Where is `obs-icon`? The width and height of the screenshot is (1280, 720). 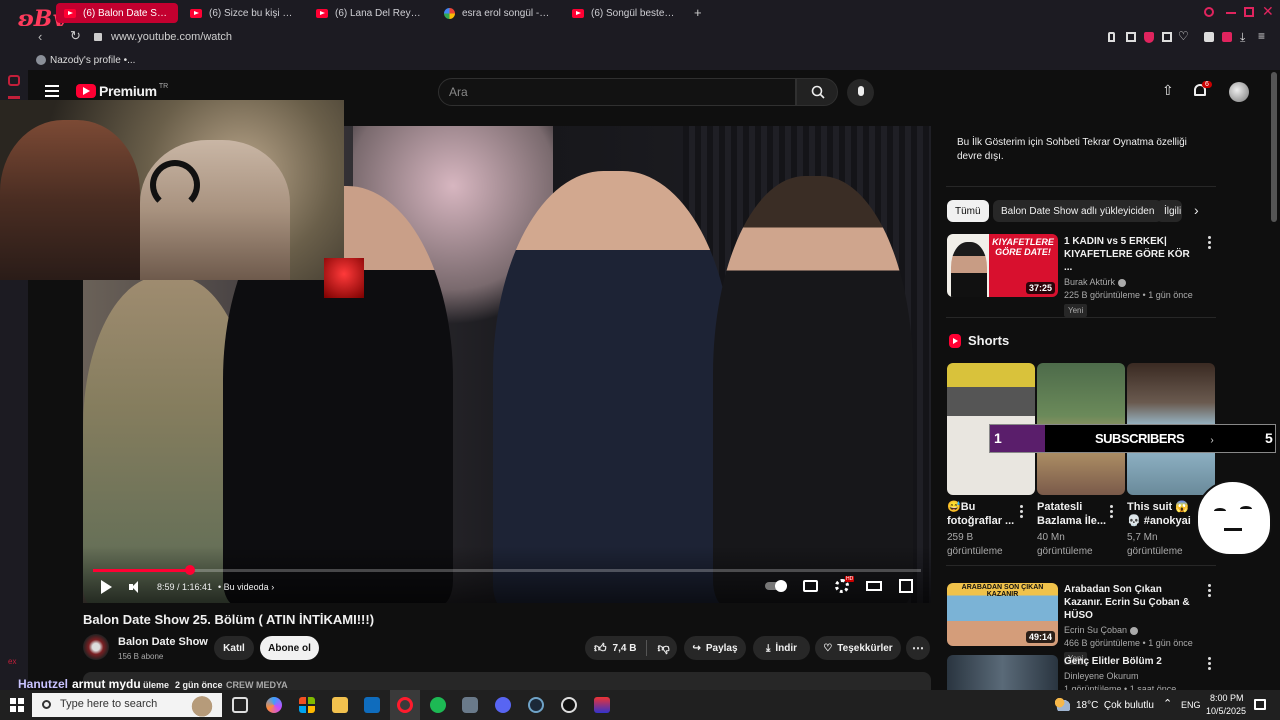 obs-icon is located at coordinates (569, 705).